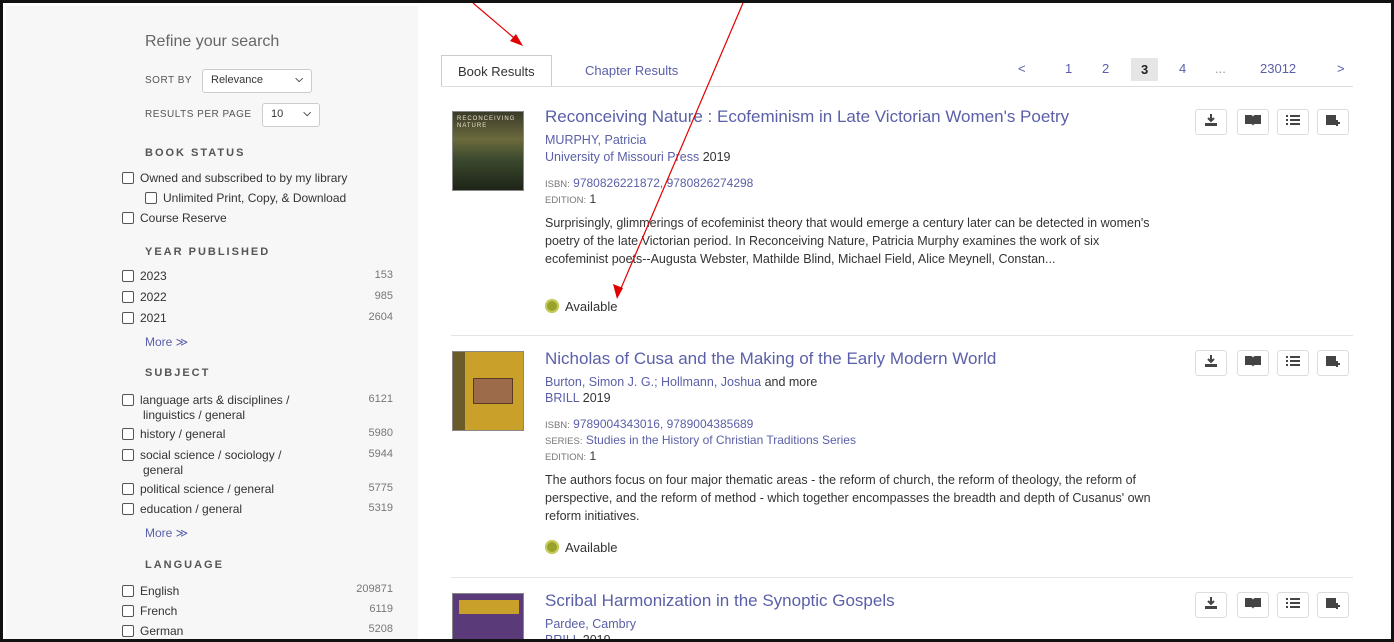 The height and width of the screenshot is (642, 1394). What do you see at coordinates (902, 335) in the screenshot?
I see `result-divider` at bounding box center [902, 335].